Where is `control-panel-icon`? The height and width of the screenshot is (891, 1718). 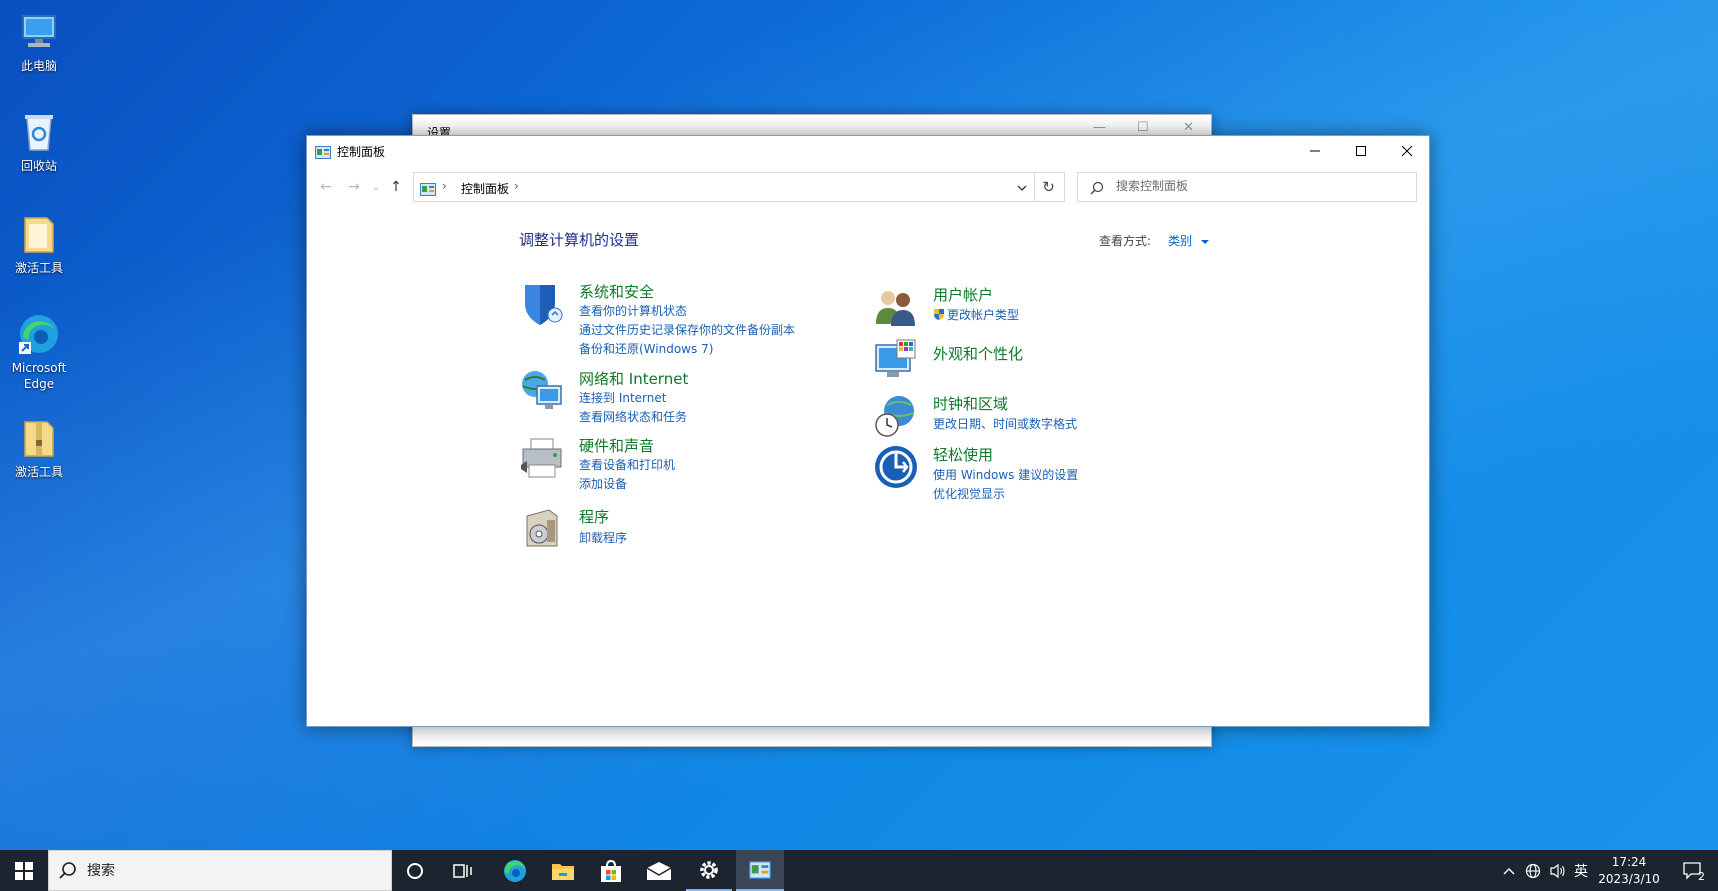
control-panel-icon is located at coordinates (760, 869).